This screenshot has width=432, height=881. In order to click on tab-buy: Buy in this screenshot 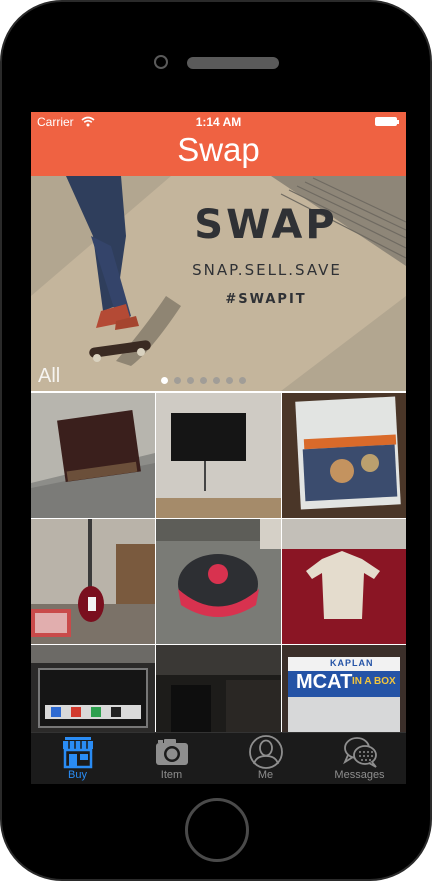, I will do `click(77, 758)`.